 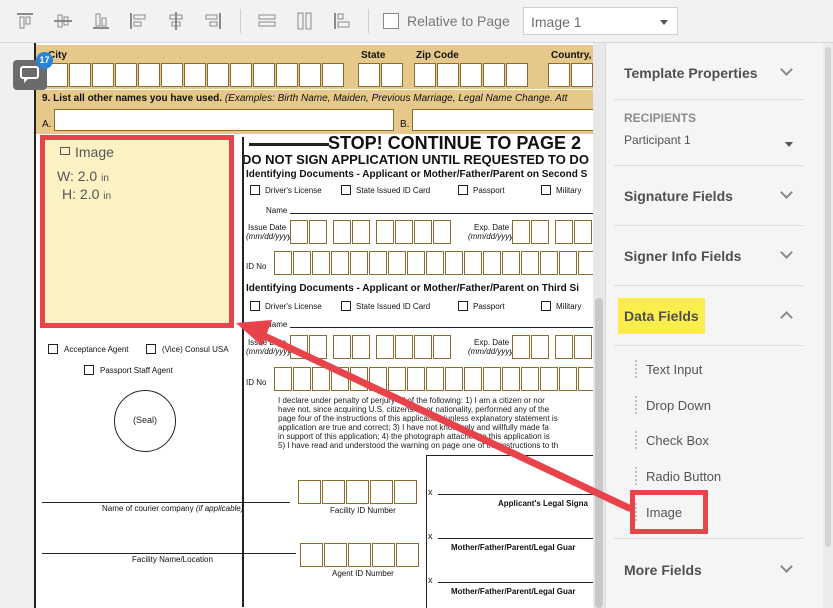 I want to click on more-fields-title: More Fields, so click(x=663, y=570).